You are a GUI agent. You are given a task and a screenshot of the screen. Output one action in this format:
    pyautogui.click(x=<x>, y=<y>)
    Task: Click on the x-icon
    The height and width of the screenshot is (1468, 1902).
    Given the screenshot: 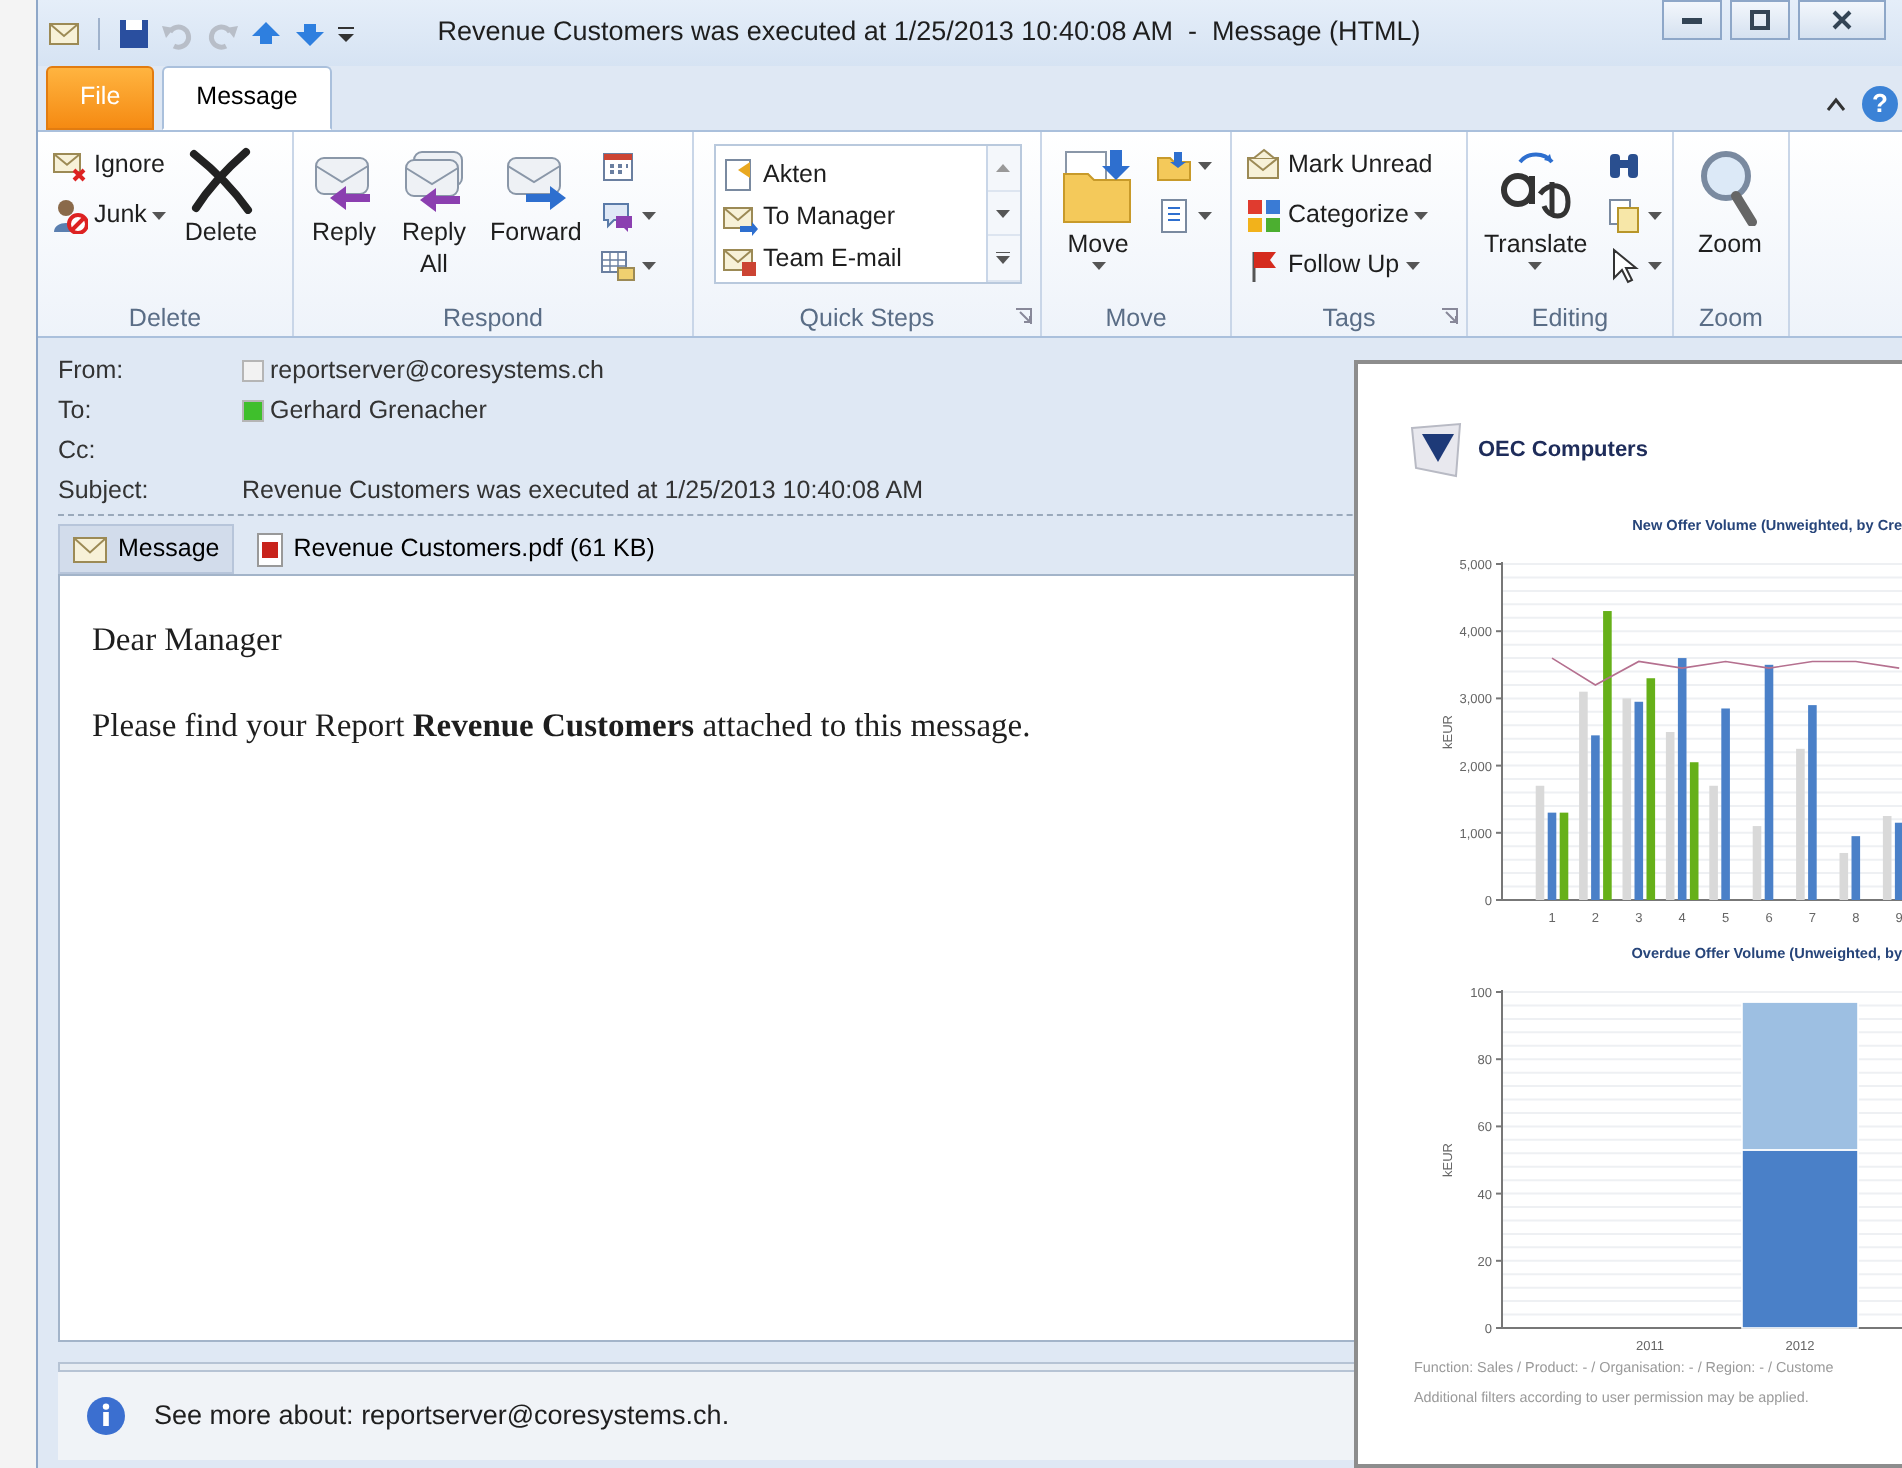 What is the action you would take?
    pyautogui.click(x=220, y=180)
    